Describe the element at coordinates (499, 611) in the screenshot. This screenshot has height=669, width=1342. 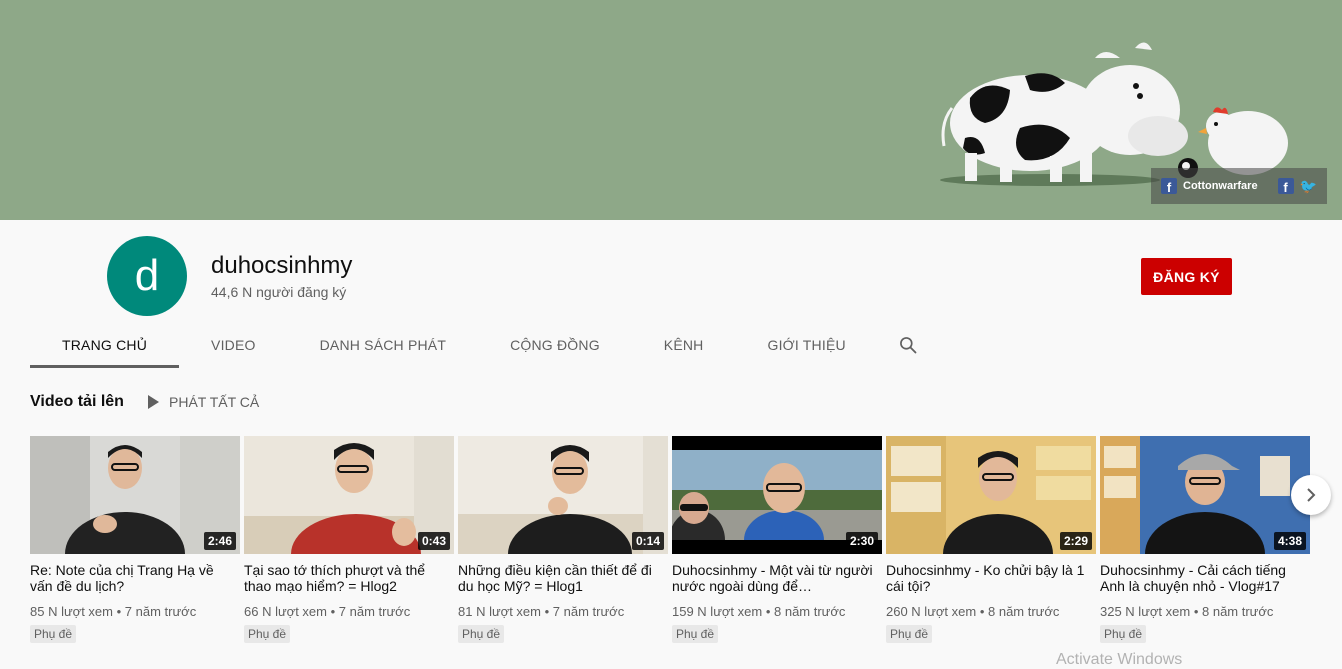
I see `video-views: 81 N lượt xem` at that location.